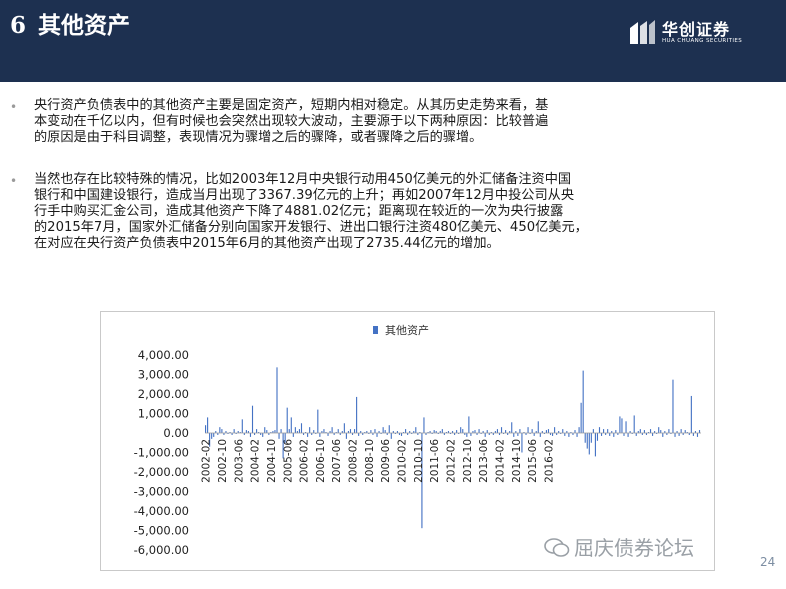 This screenshot has height=589, width=786. Describe the element at coordinates (161, 550) in the screenshot. I see `y-tick-label: -6,000.00` at that location.